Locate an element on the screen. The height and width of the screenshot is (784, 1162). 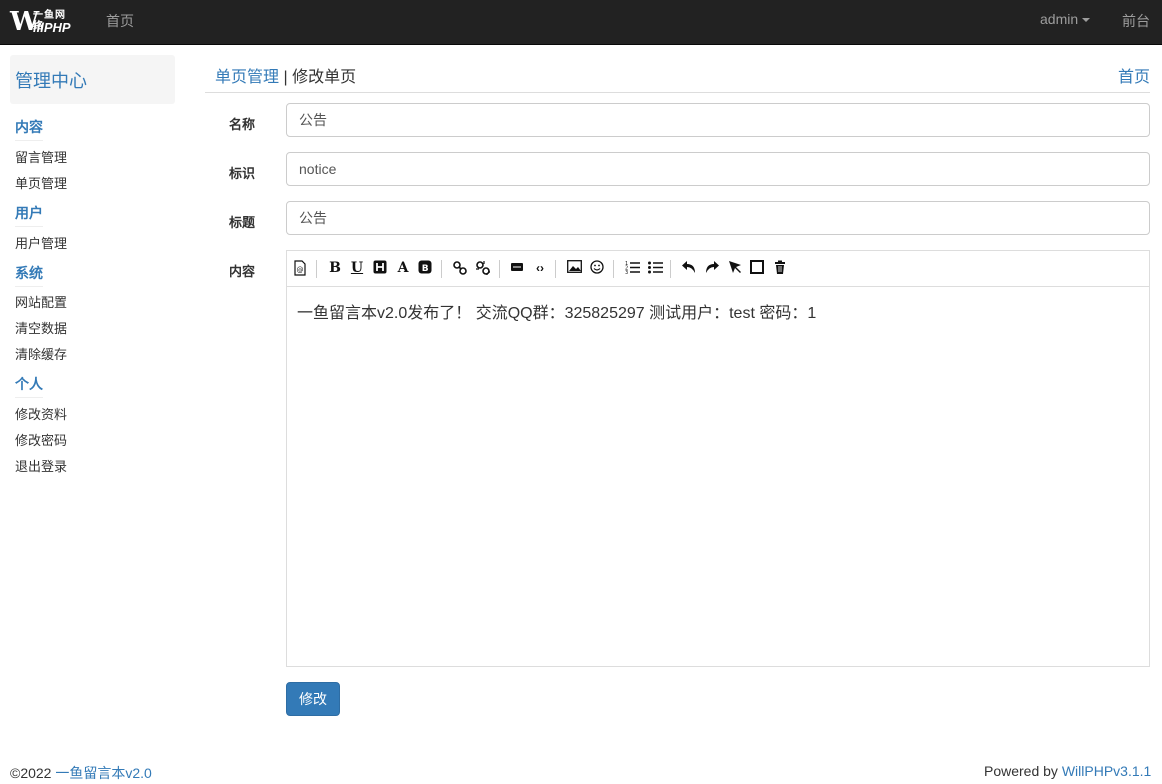
sidebar-section-system: 系统 is located at coordinates (29, 275).